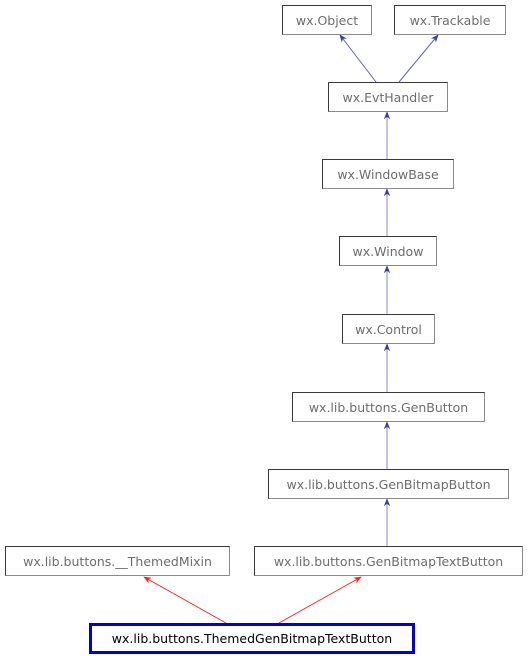 Image resolution: width=528 pixels, height=659 pixels. I want to click on node-wx-object: wx.Object, so click(327, 20).